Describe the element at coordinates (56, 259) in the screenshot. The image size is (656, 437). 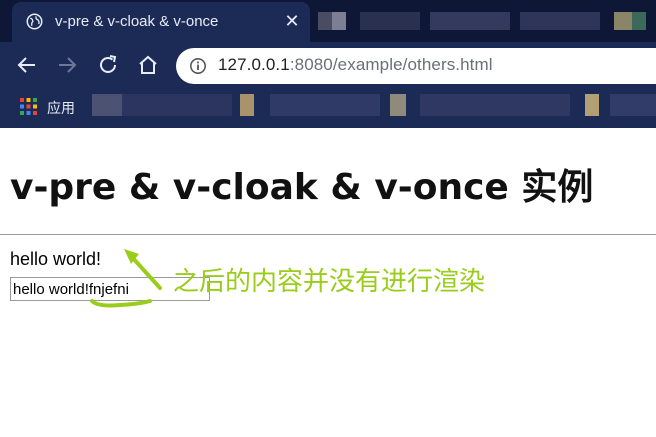
I see `hello-text: hello world!` at that location.